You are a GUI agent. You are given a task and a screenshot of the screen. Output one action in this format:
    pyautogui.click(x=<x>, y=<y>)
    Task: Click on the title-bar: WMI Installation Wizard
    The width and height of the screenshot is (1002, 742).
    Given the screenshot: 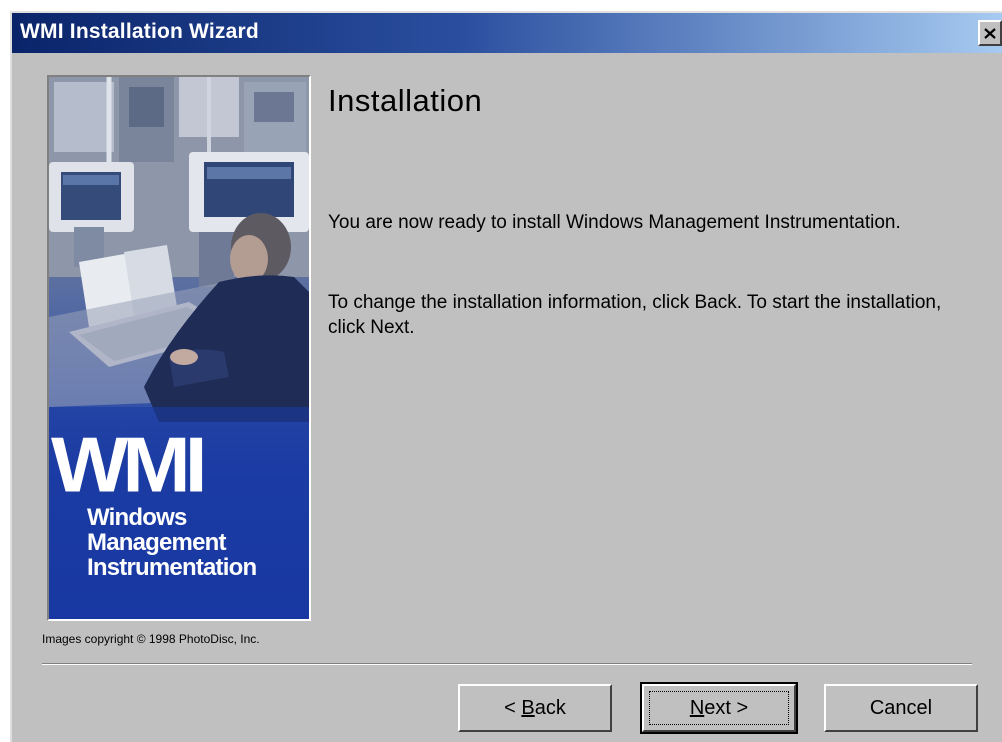 What is the action you would take?
    pyautogui.click(x=507, y=33)
    